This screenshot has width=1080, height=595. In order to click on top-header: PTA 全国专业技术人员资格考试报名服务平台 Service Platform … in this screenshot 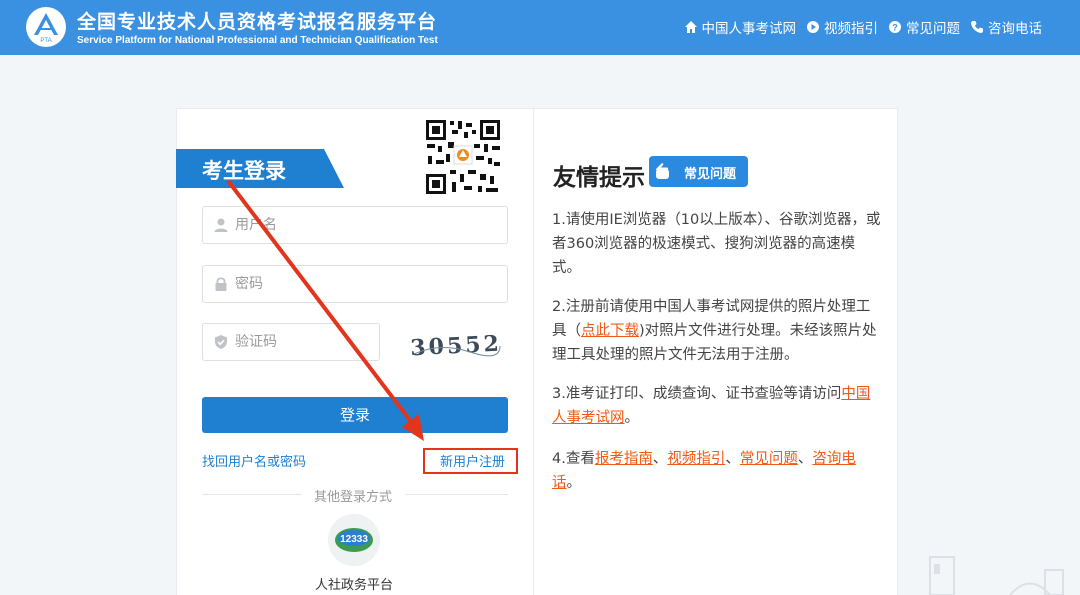, I will do `click(540, 27)`.